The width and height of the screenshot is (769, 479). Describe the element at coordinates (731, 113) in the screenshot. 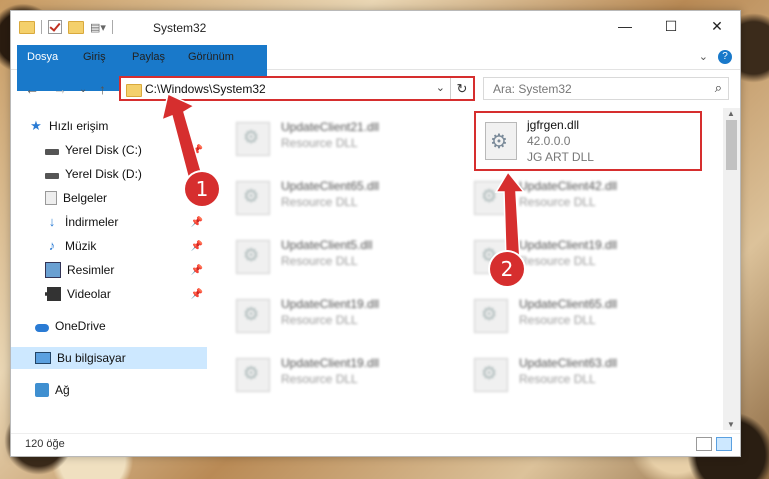

I see `scroll-up-icon: ▲` at that location.